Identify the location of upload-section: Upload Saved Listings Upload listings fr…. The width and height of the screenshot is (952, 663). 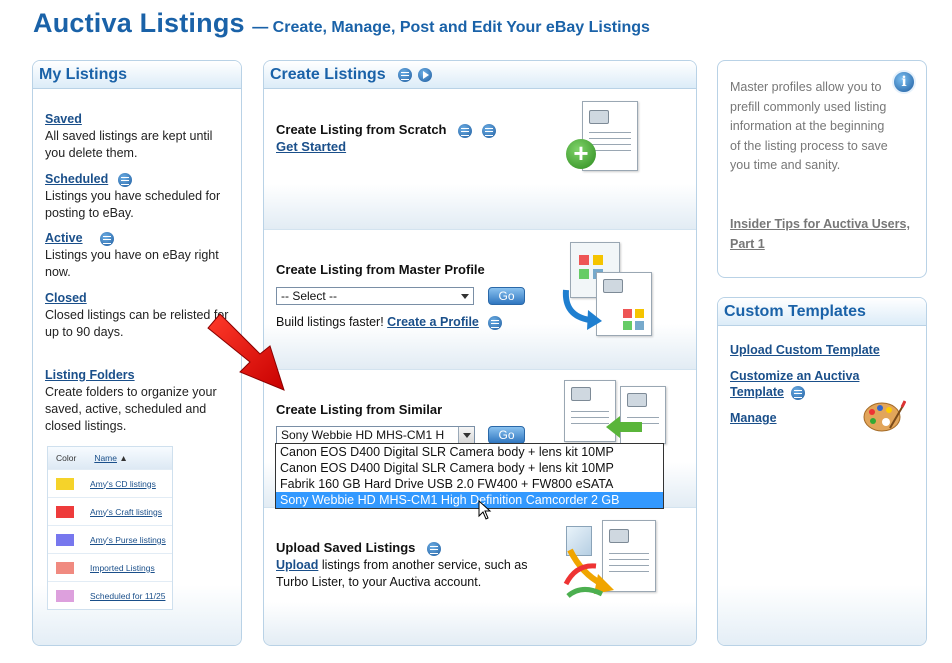
(480, 576).